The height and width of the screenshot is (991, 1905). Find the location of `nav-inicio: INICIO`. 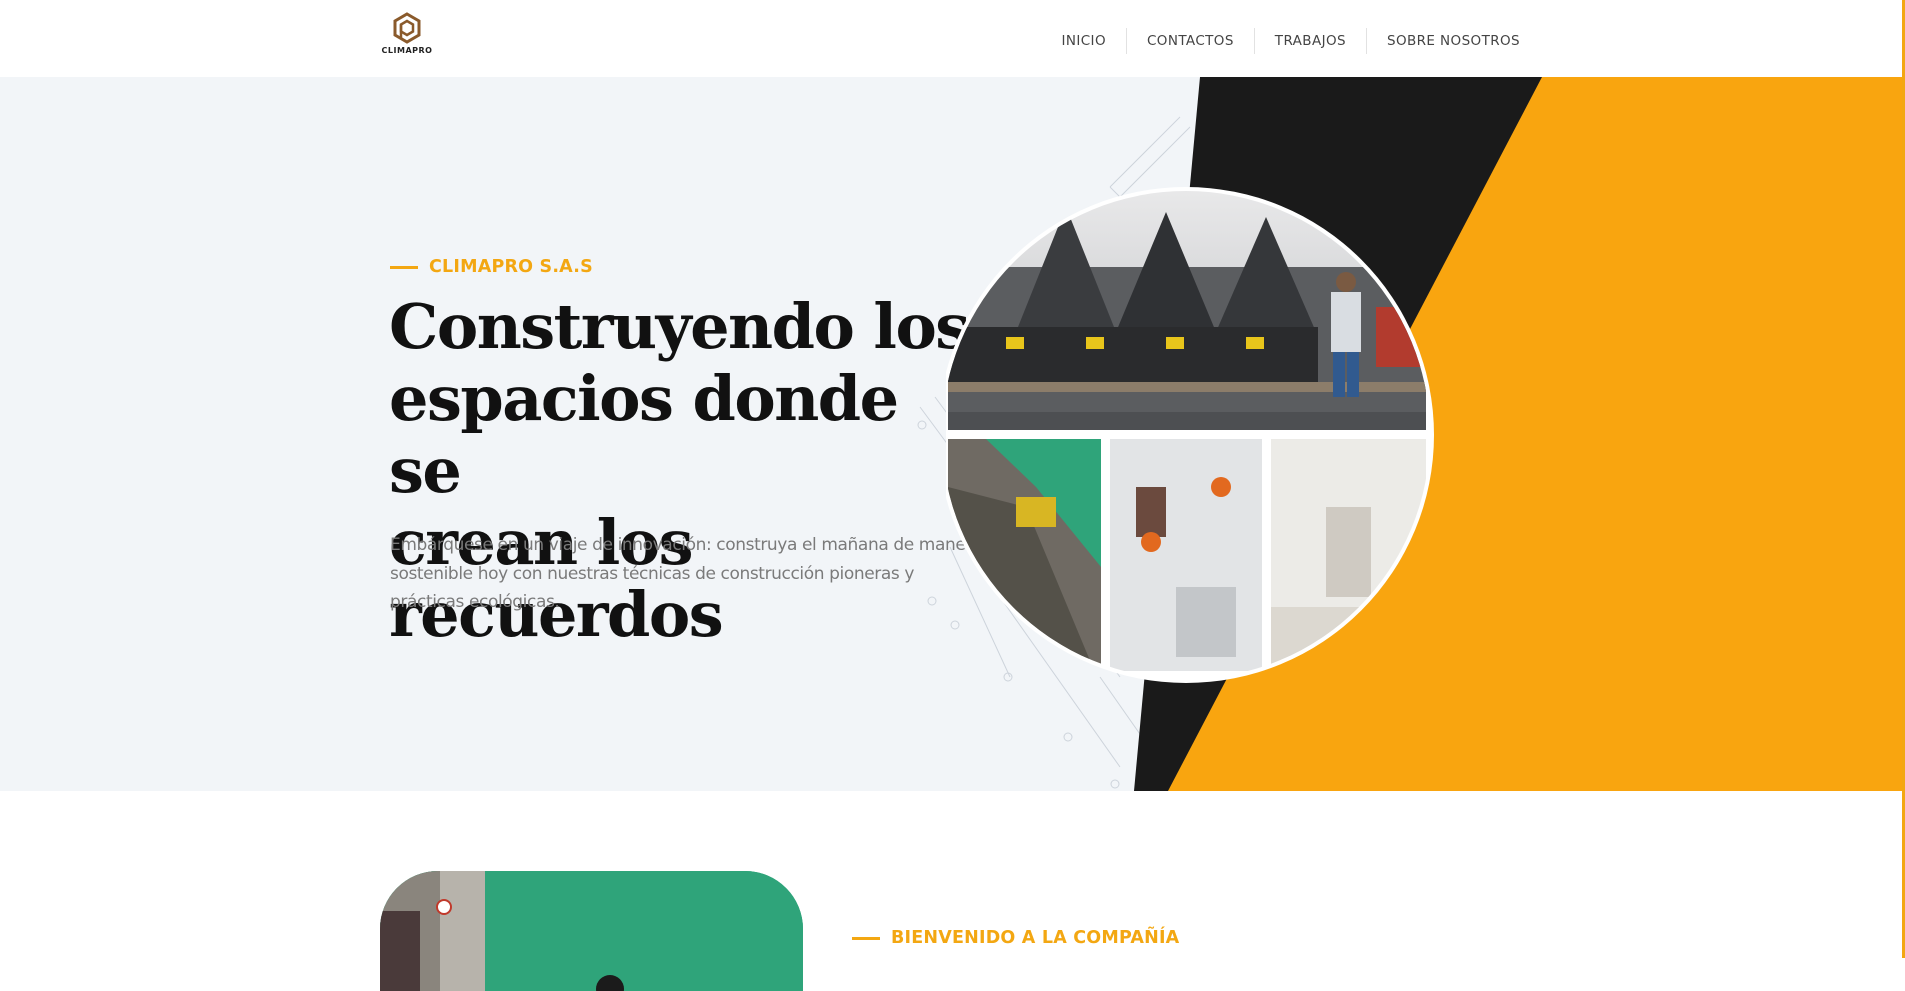

nav-inicio: INICIO is located at coordinates (1083, 41).